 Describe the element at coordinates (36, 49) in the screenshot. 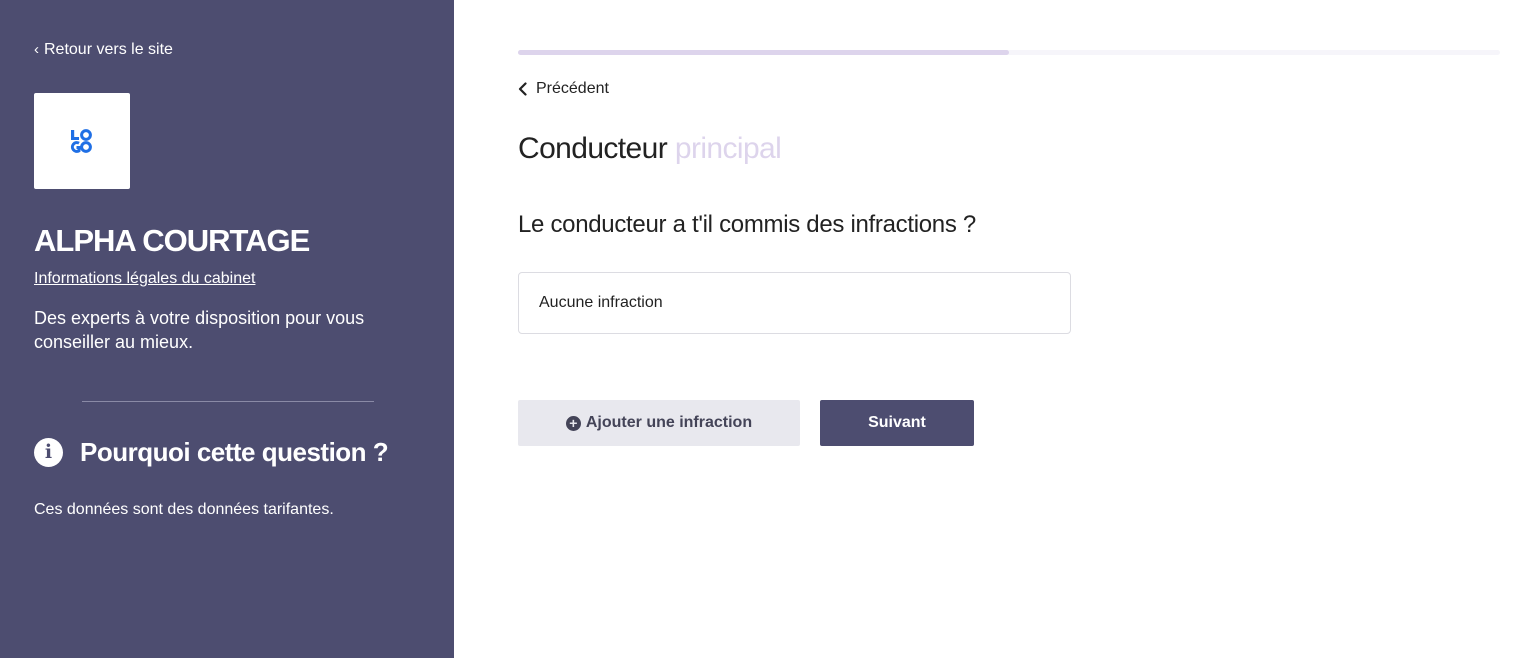

I see `chevron-left-icon: ‹` at that location.